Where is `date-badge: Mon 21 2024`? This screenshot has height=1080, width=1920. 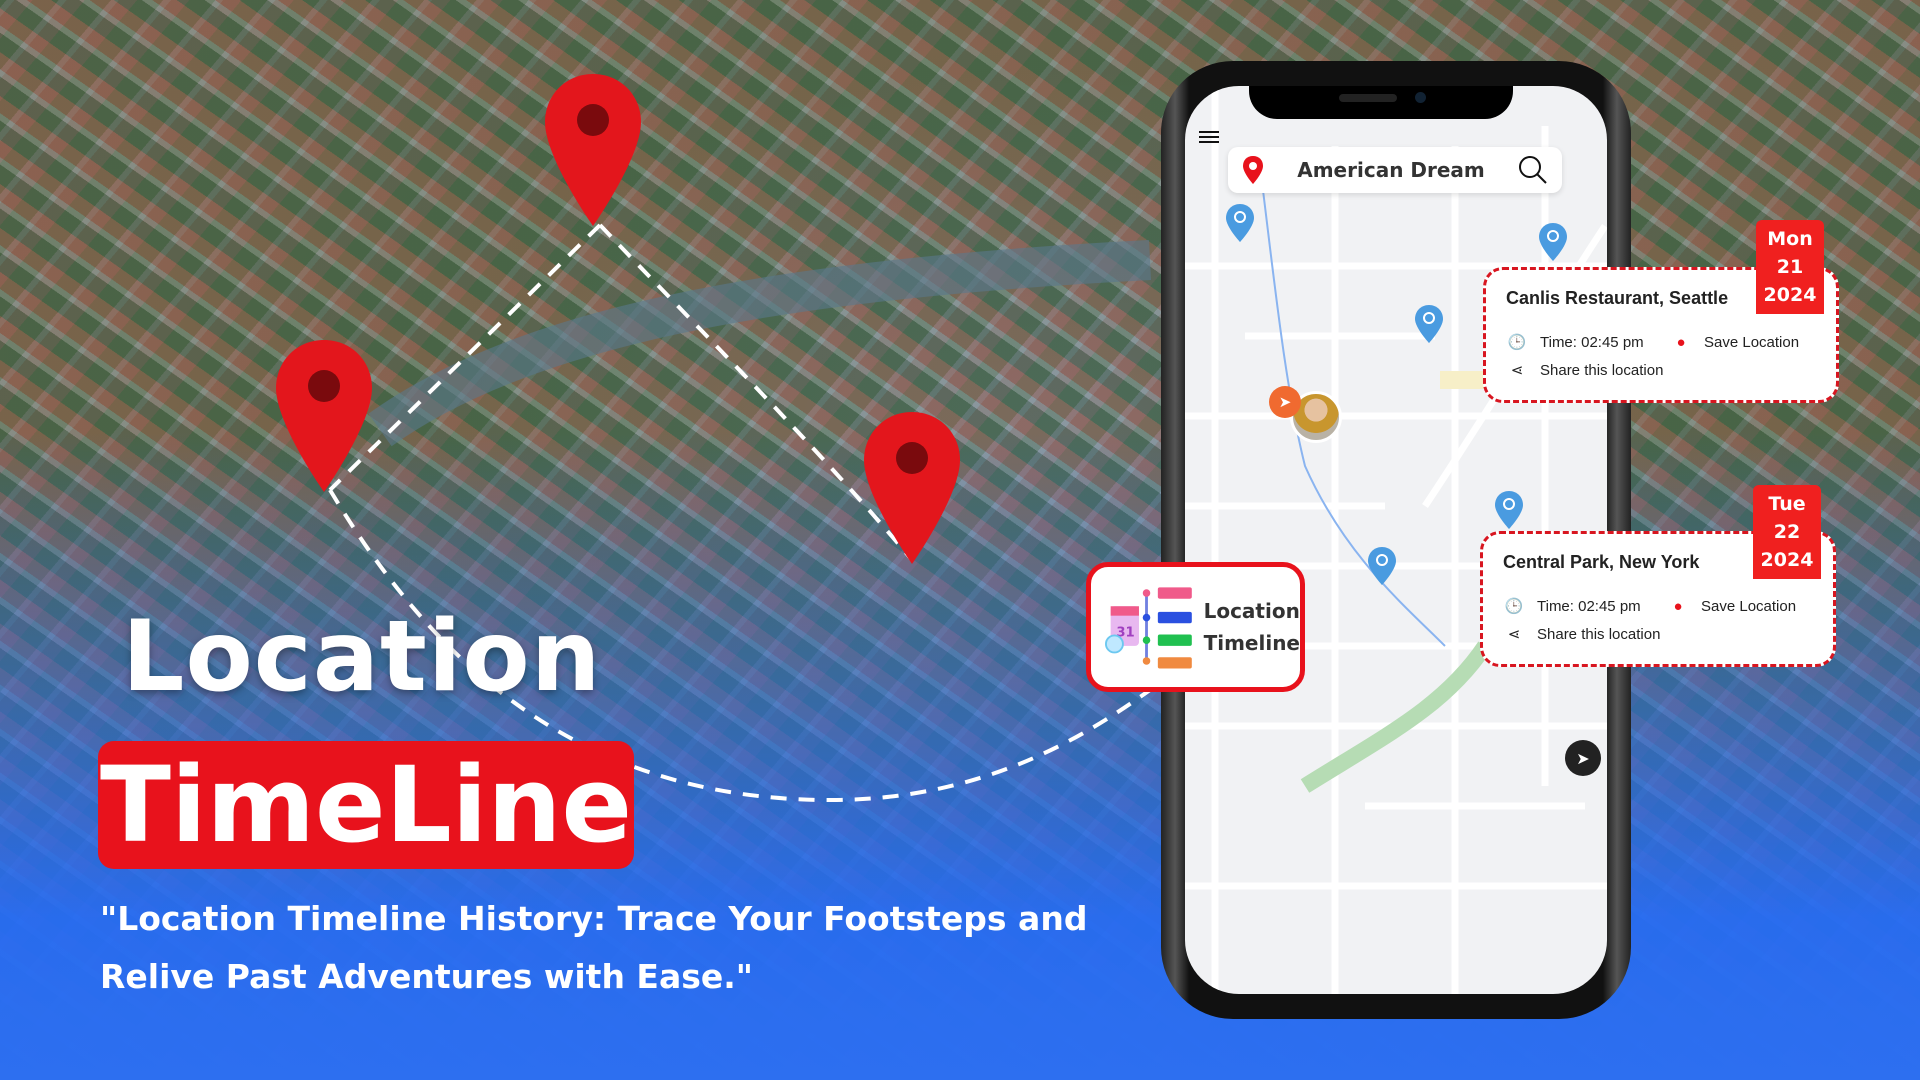
date-badge: Mon 21 2024 is located at coordinates (1790, 267).